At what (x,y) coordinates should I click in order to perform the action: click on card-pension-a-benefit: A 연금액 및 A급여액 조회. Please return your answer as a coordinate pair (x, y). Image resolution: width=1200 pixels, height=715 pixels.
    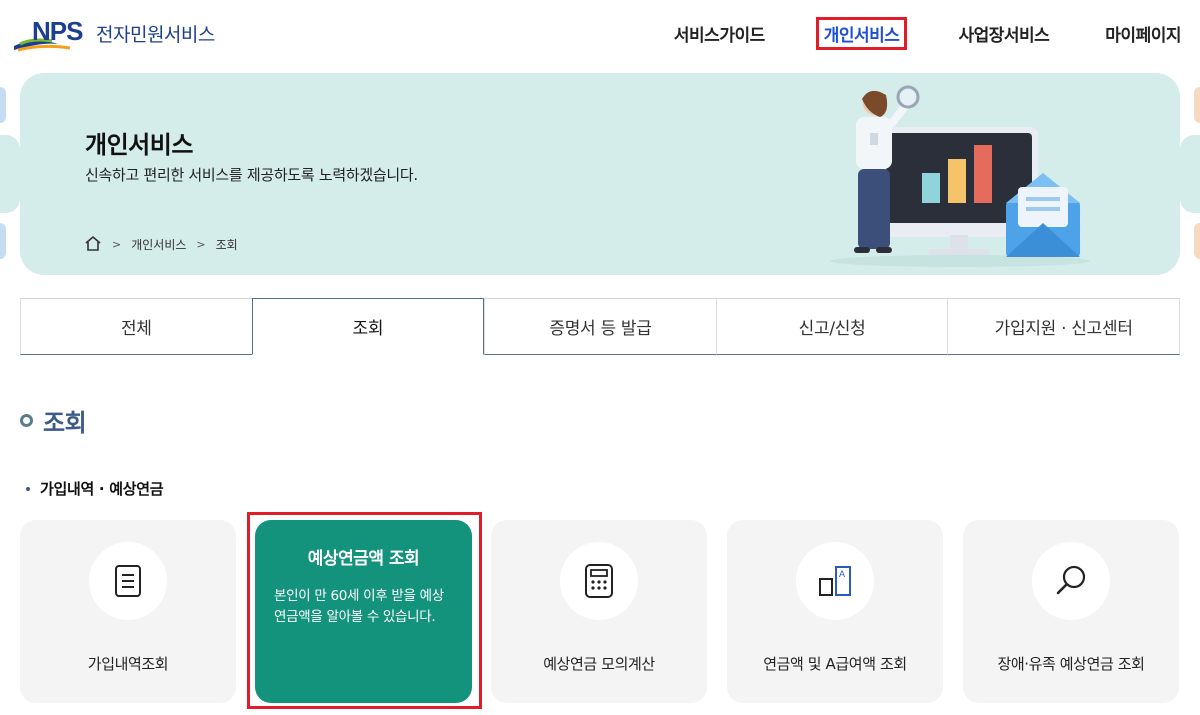
    Looking at the image, I should click on (835, 611).